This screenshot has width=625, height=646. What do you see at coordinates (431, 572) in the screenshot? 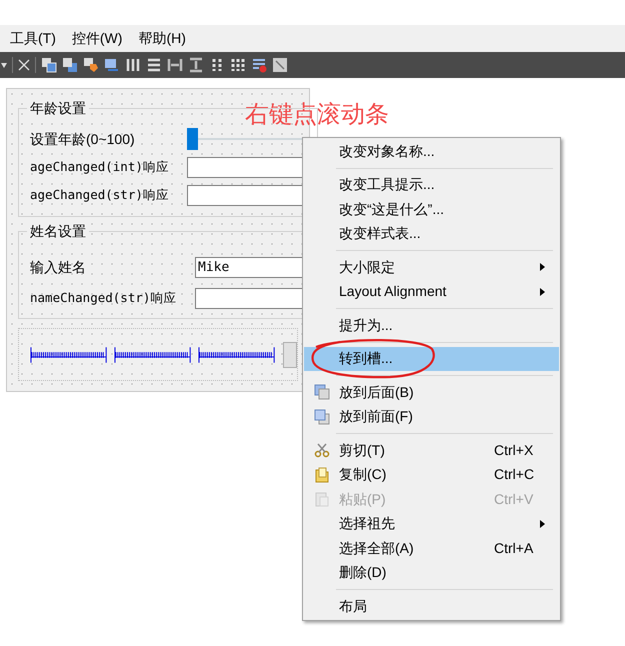
I see `menu-item: 删除(D)` at bounding box center [431, 572].